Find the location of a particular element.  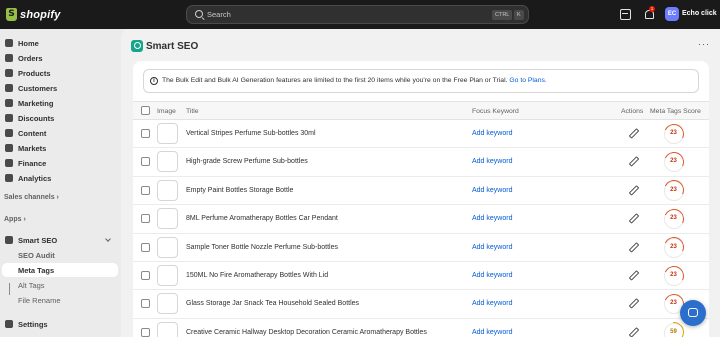

sidebar-item-label: Home is located at coordinates (28, 43).